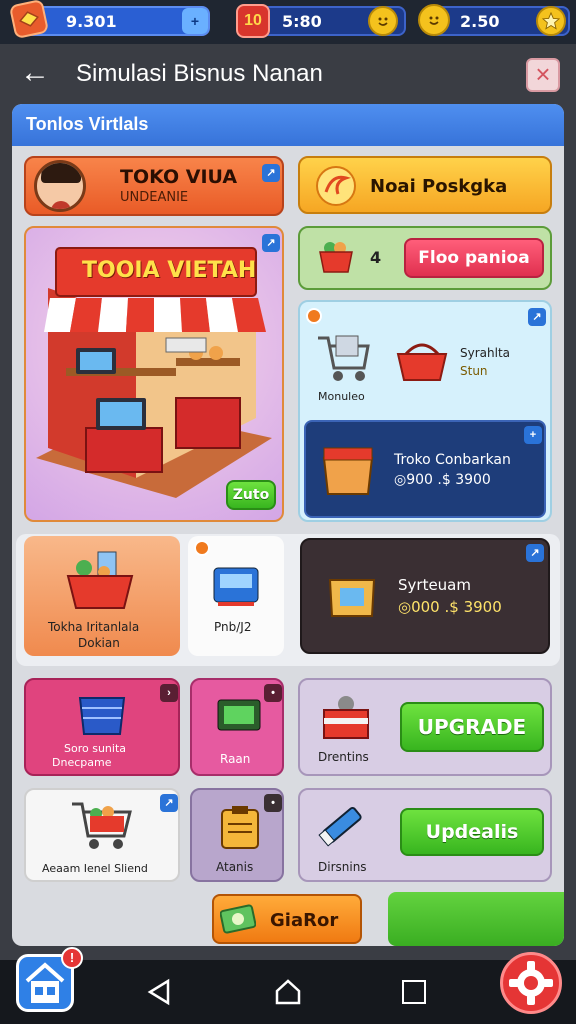 This screenshot has height=1024, width=576. What do you see at coordinates (474, 371) in the screenshot?
I see `items-label-2b: Stun` at bounding box center [474, 371].